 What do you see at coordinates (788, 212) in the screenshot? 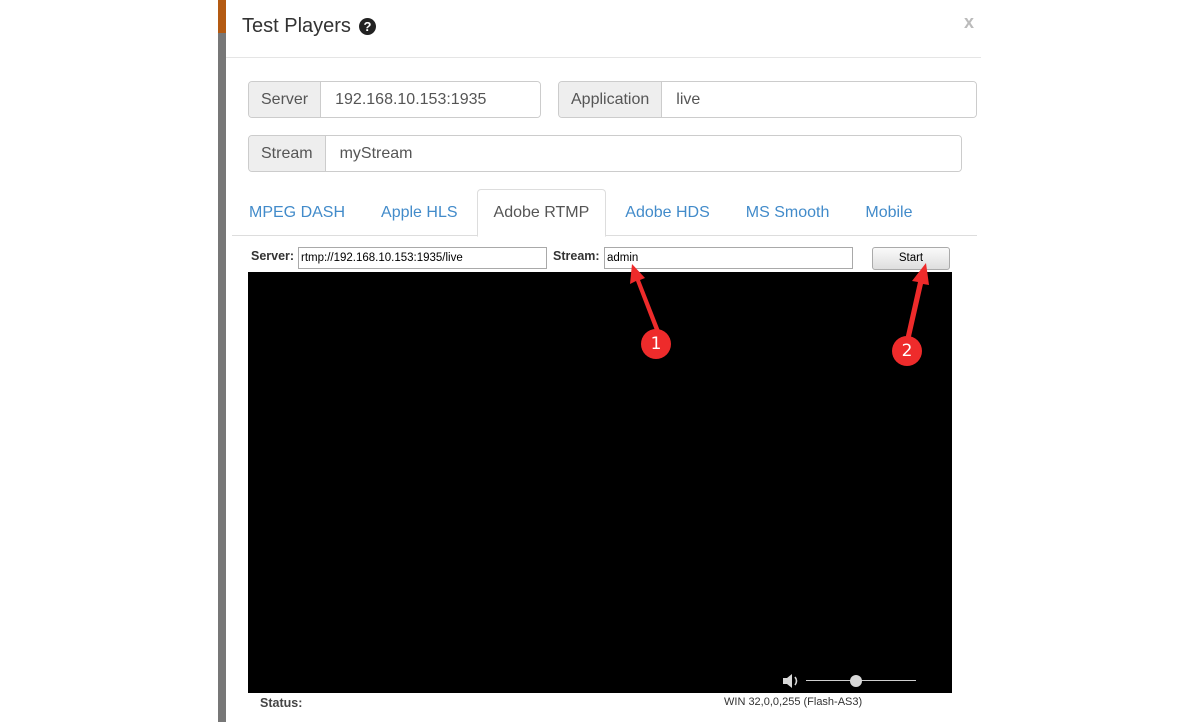
I see `tab-ms-smooth: MS Smooth` at bounding box center [788, 212].